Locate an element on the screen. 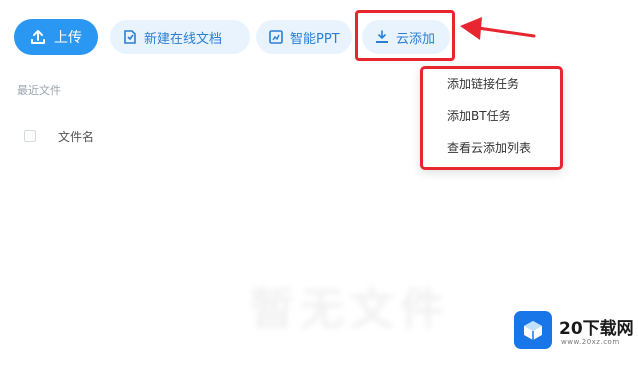  pointer-arrow-icon is located at coordinates (498, 28).